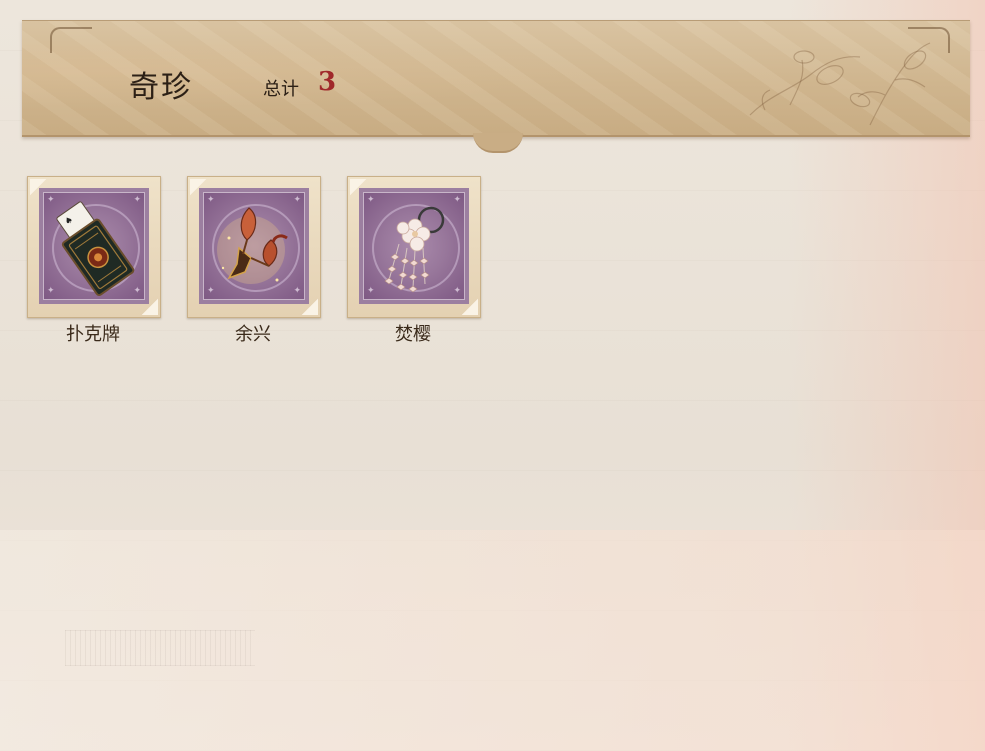  I want to click on page-title: 奇珍, so click(161, 87).